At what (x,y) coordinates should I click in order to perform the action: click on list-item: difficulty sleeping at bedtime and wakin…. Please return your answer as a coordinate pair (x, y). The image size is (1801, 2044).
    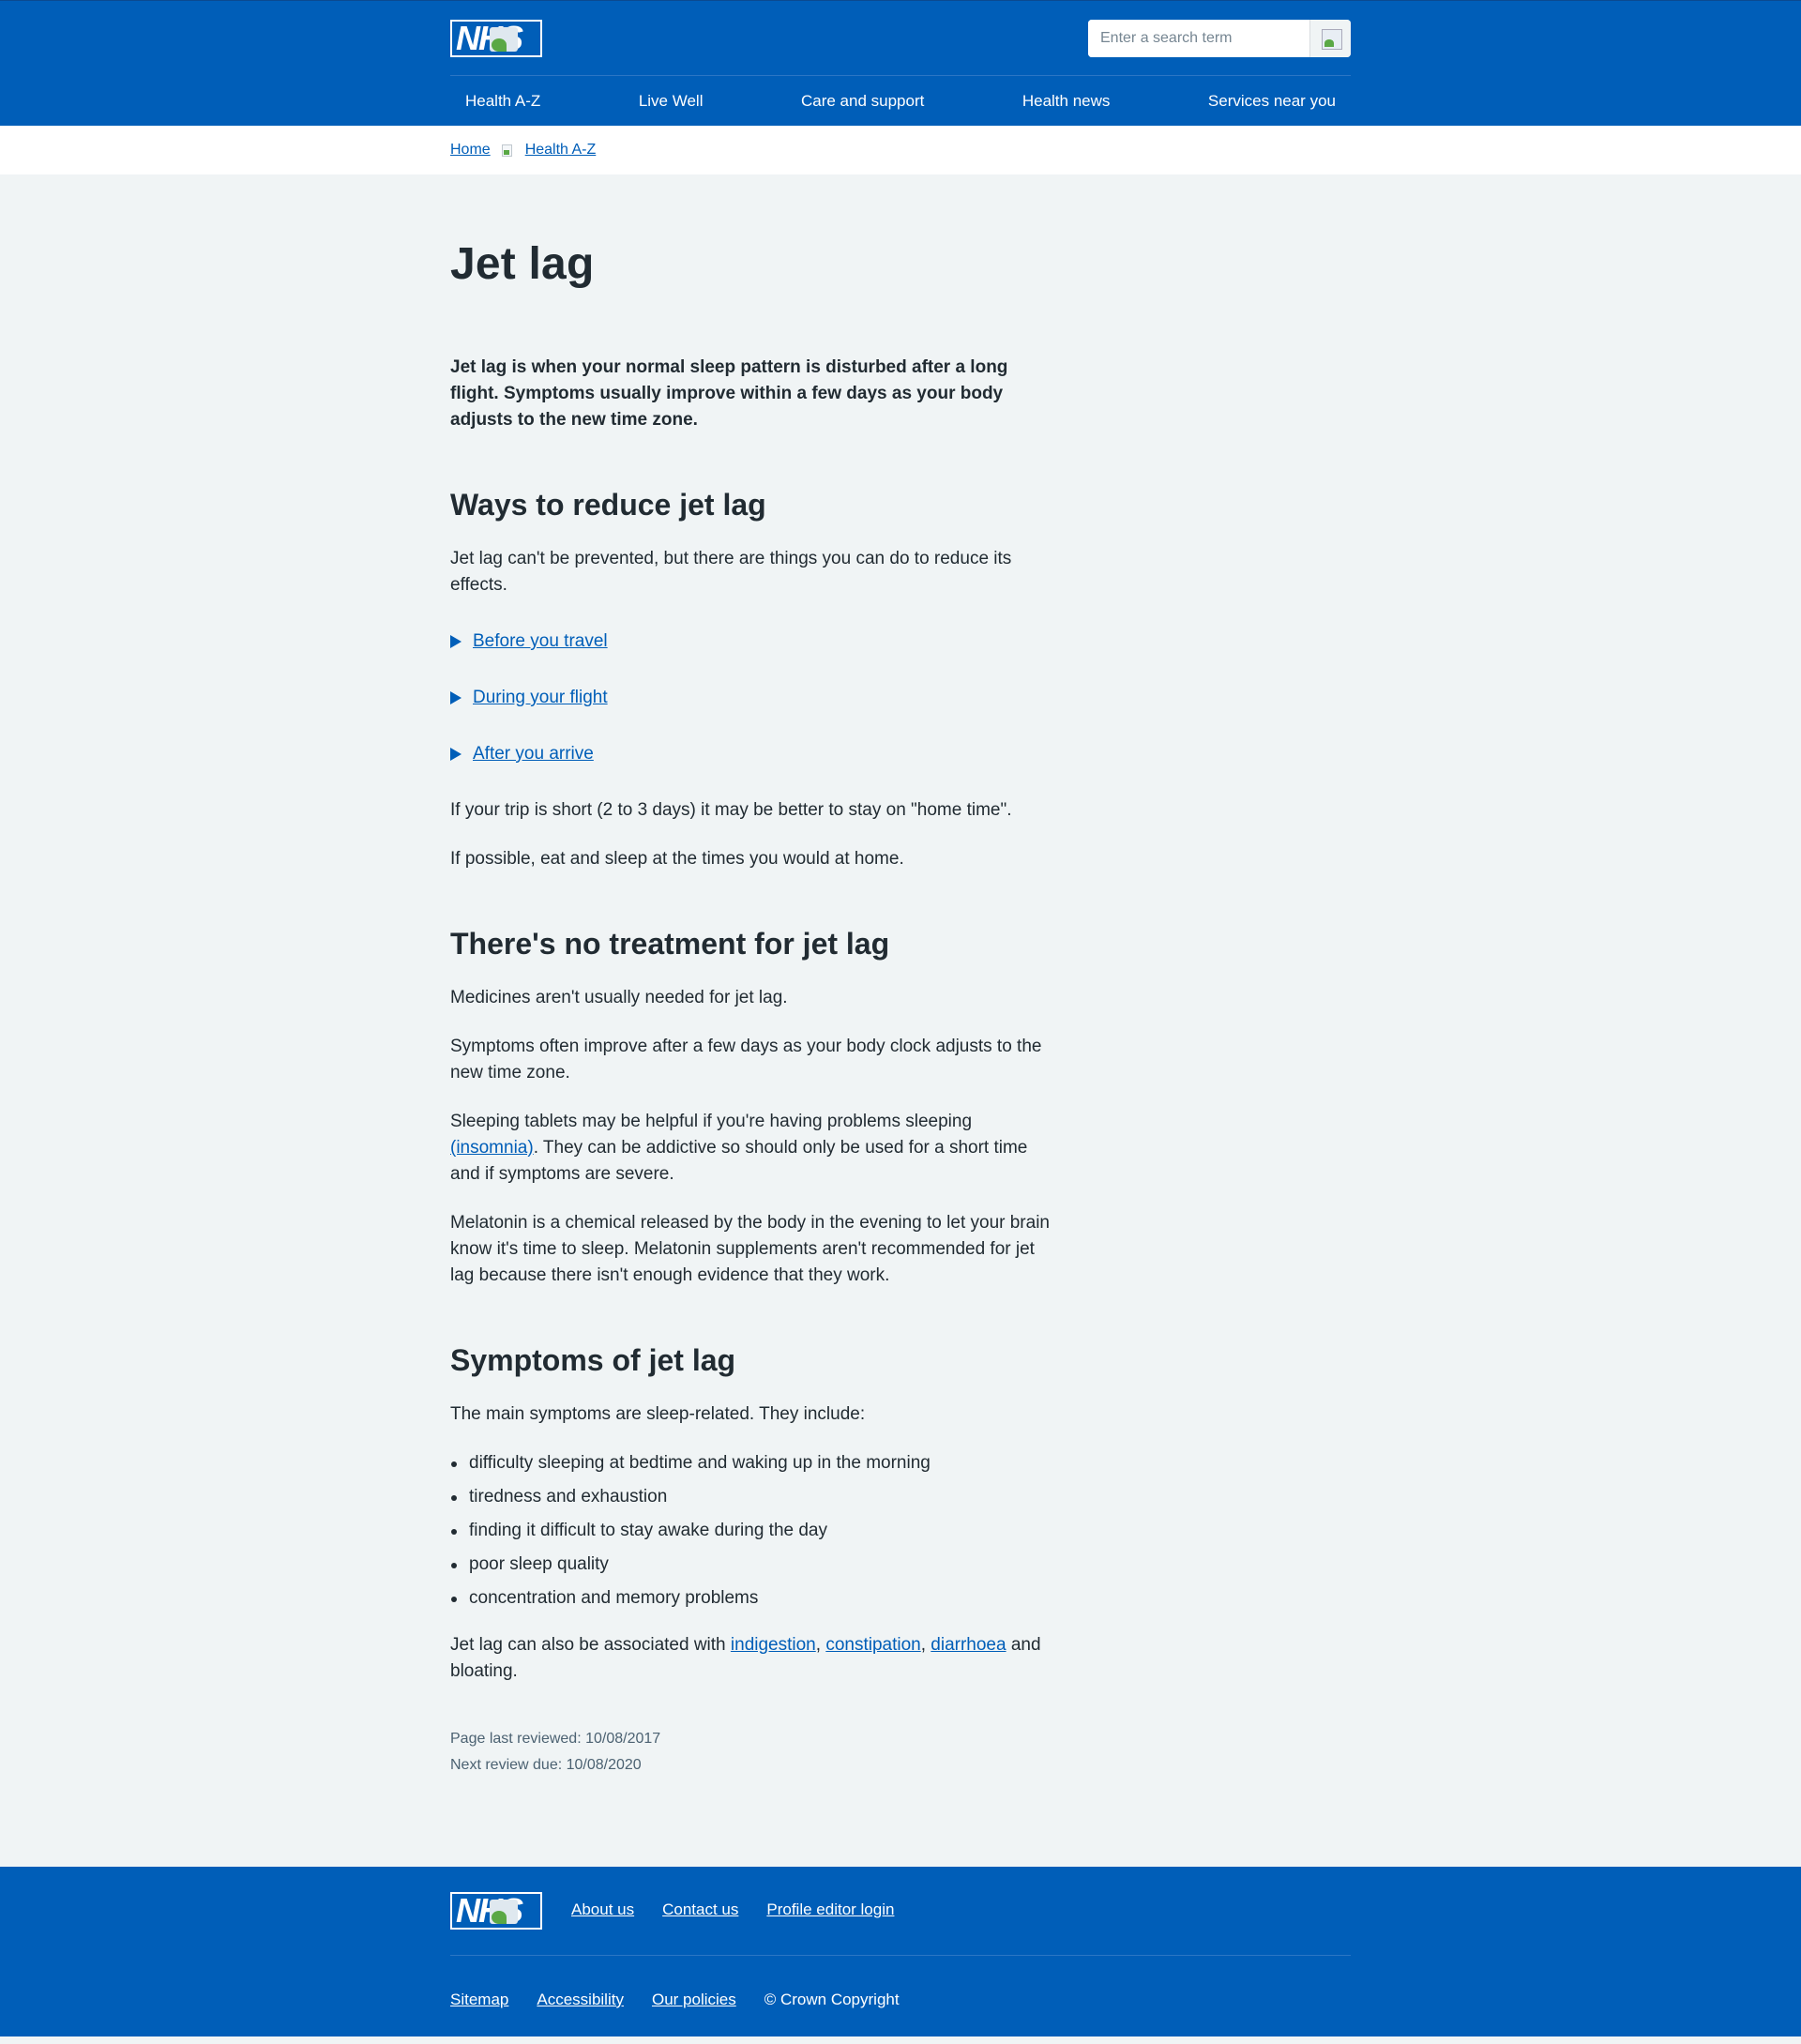
    Looking at the image, I should click on (750, 1463).